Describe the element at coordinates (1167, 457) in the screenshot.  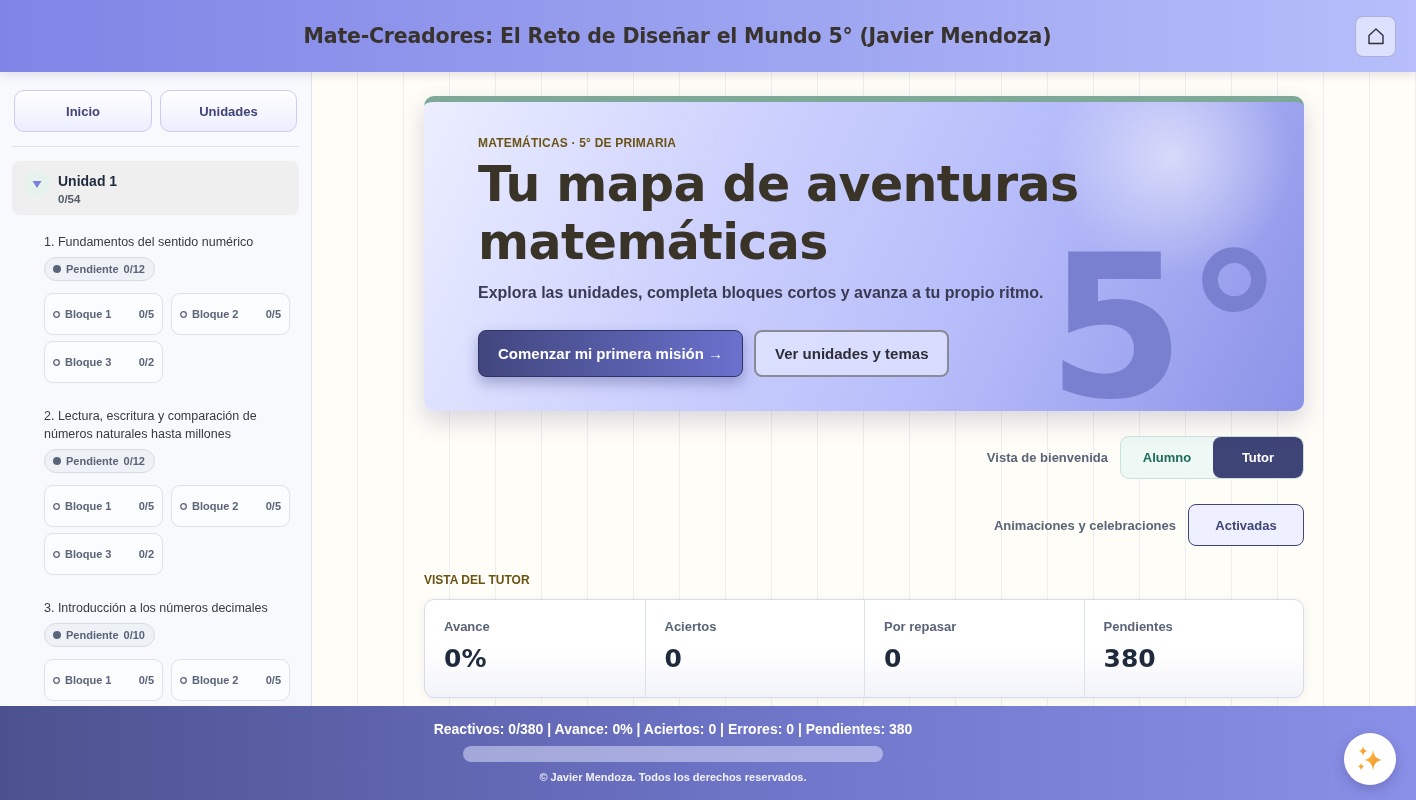
I see `view-option: Alumno` at that location.